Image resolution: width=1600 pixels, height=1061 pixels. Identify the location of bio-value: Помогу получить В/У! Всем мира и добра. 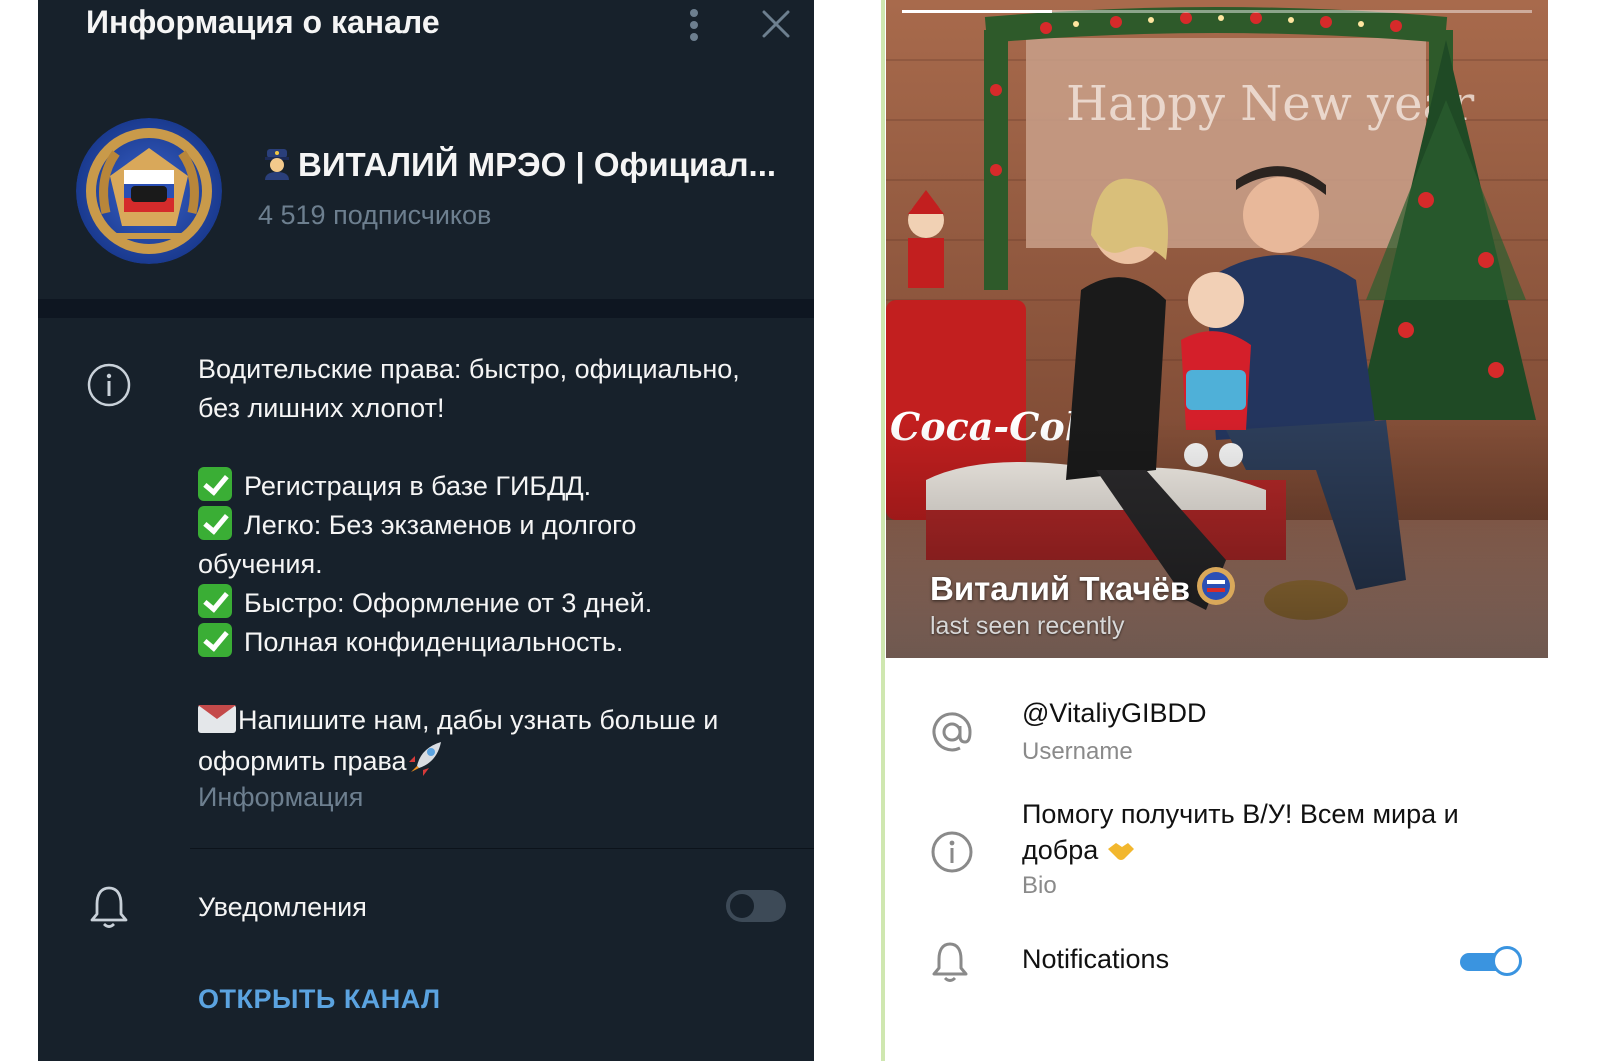
(1240, 832).